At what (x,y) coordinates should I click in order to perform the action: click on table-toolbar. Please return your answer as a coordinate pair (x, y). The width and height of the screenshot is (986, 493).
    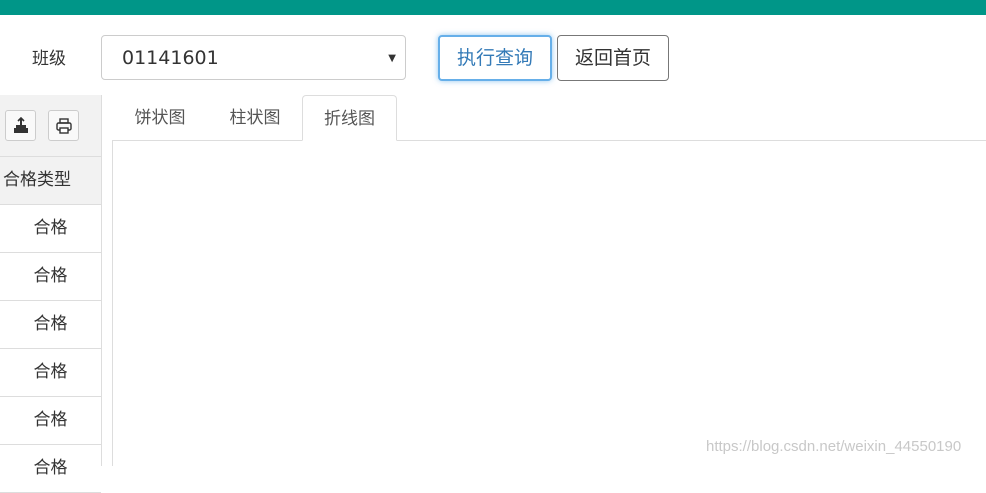
    Looking at the image, I should click on (50, 126).